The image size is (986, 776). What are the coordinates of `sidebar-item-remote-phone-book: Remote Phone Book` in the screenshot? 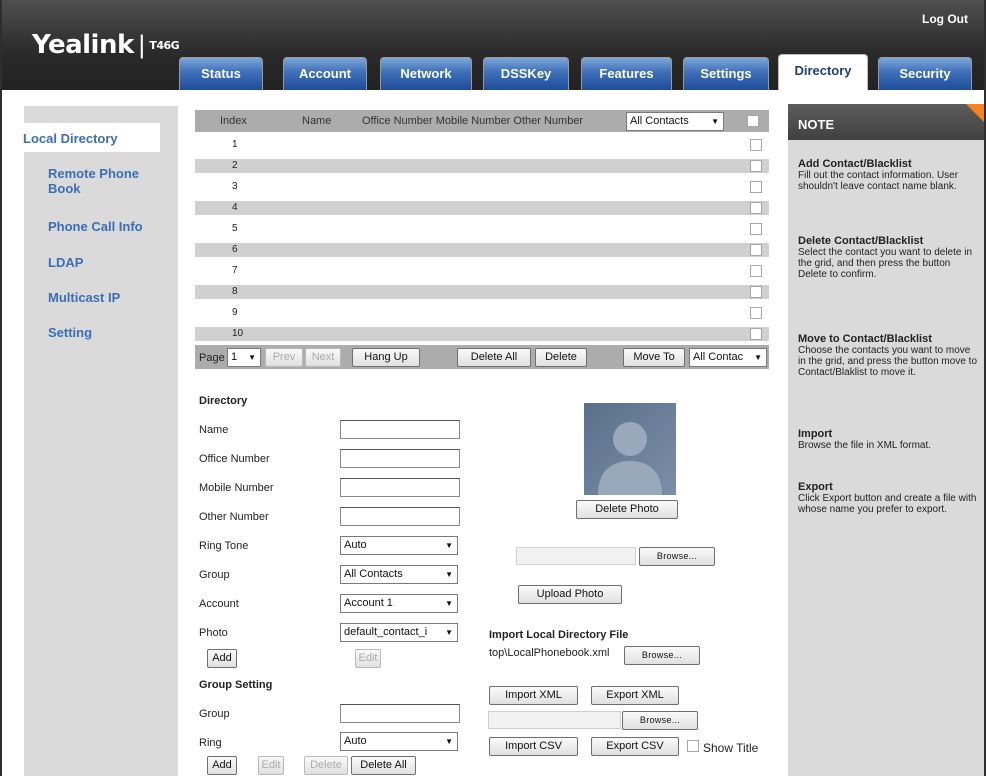 It's located at (103, 181).